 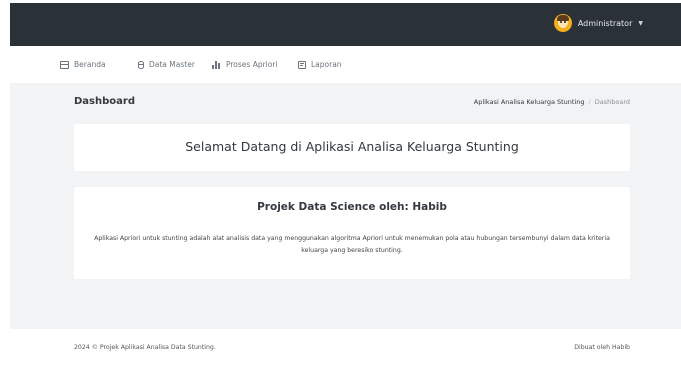 What do you see at coordinates (90, 64) in the screenshot?
I see `nav-item-label: Beranda` at bounding box center [90, 64].